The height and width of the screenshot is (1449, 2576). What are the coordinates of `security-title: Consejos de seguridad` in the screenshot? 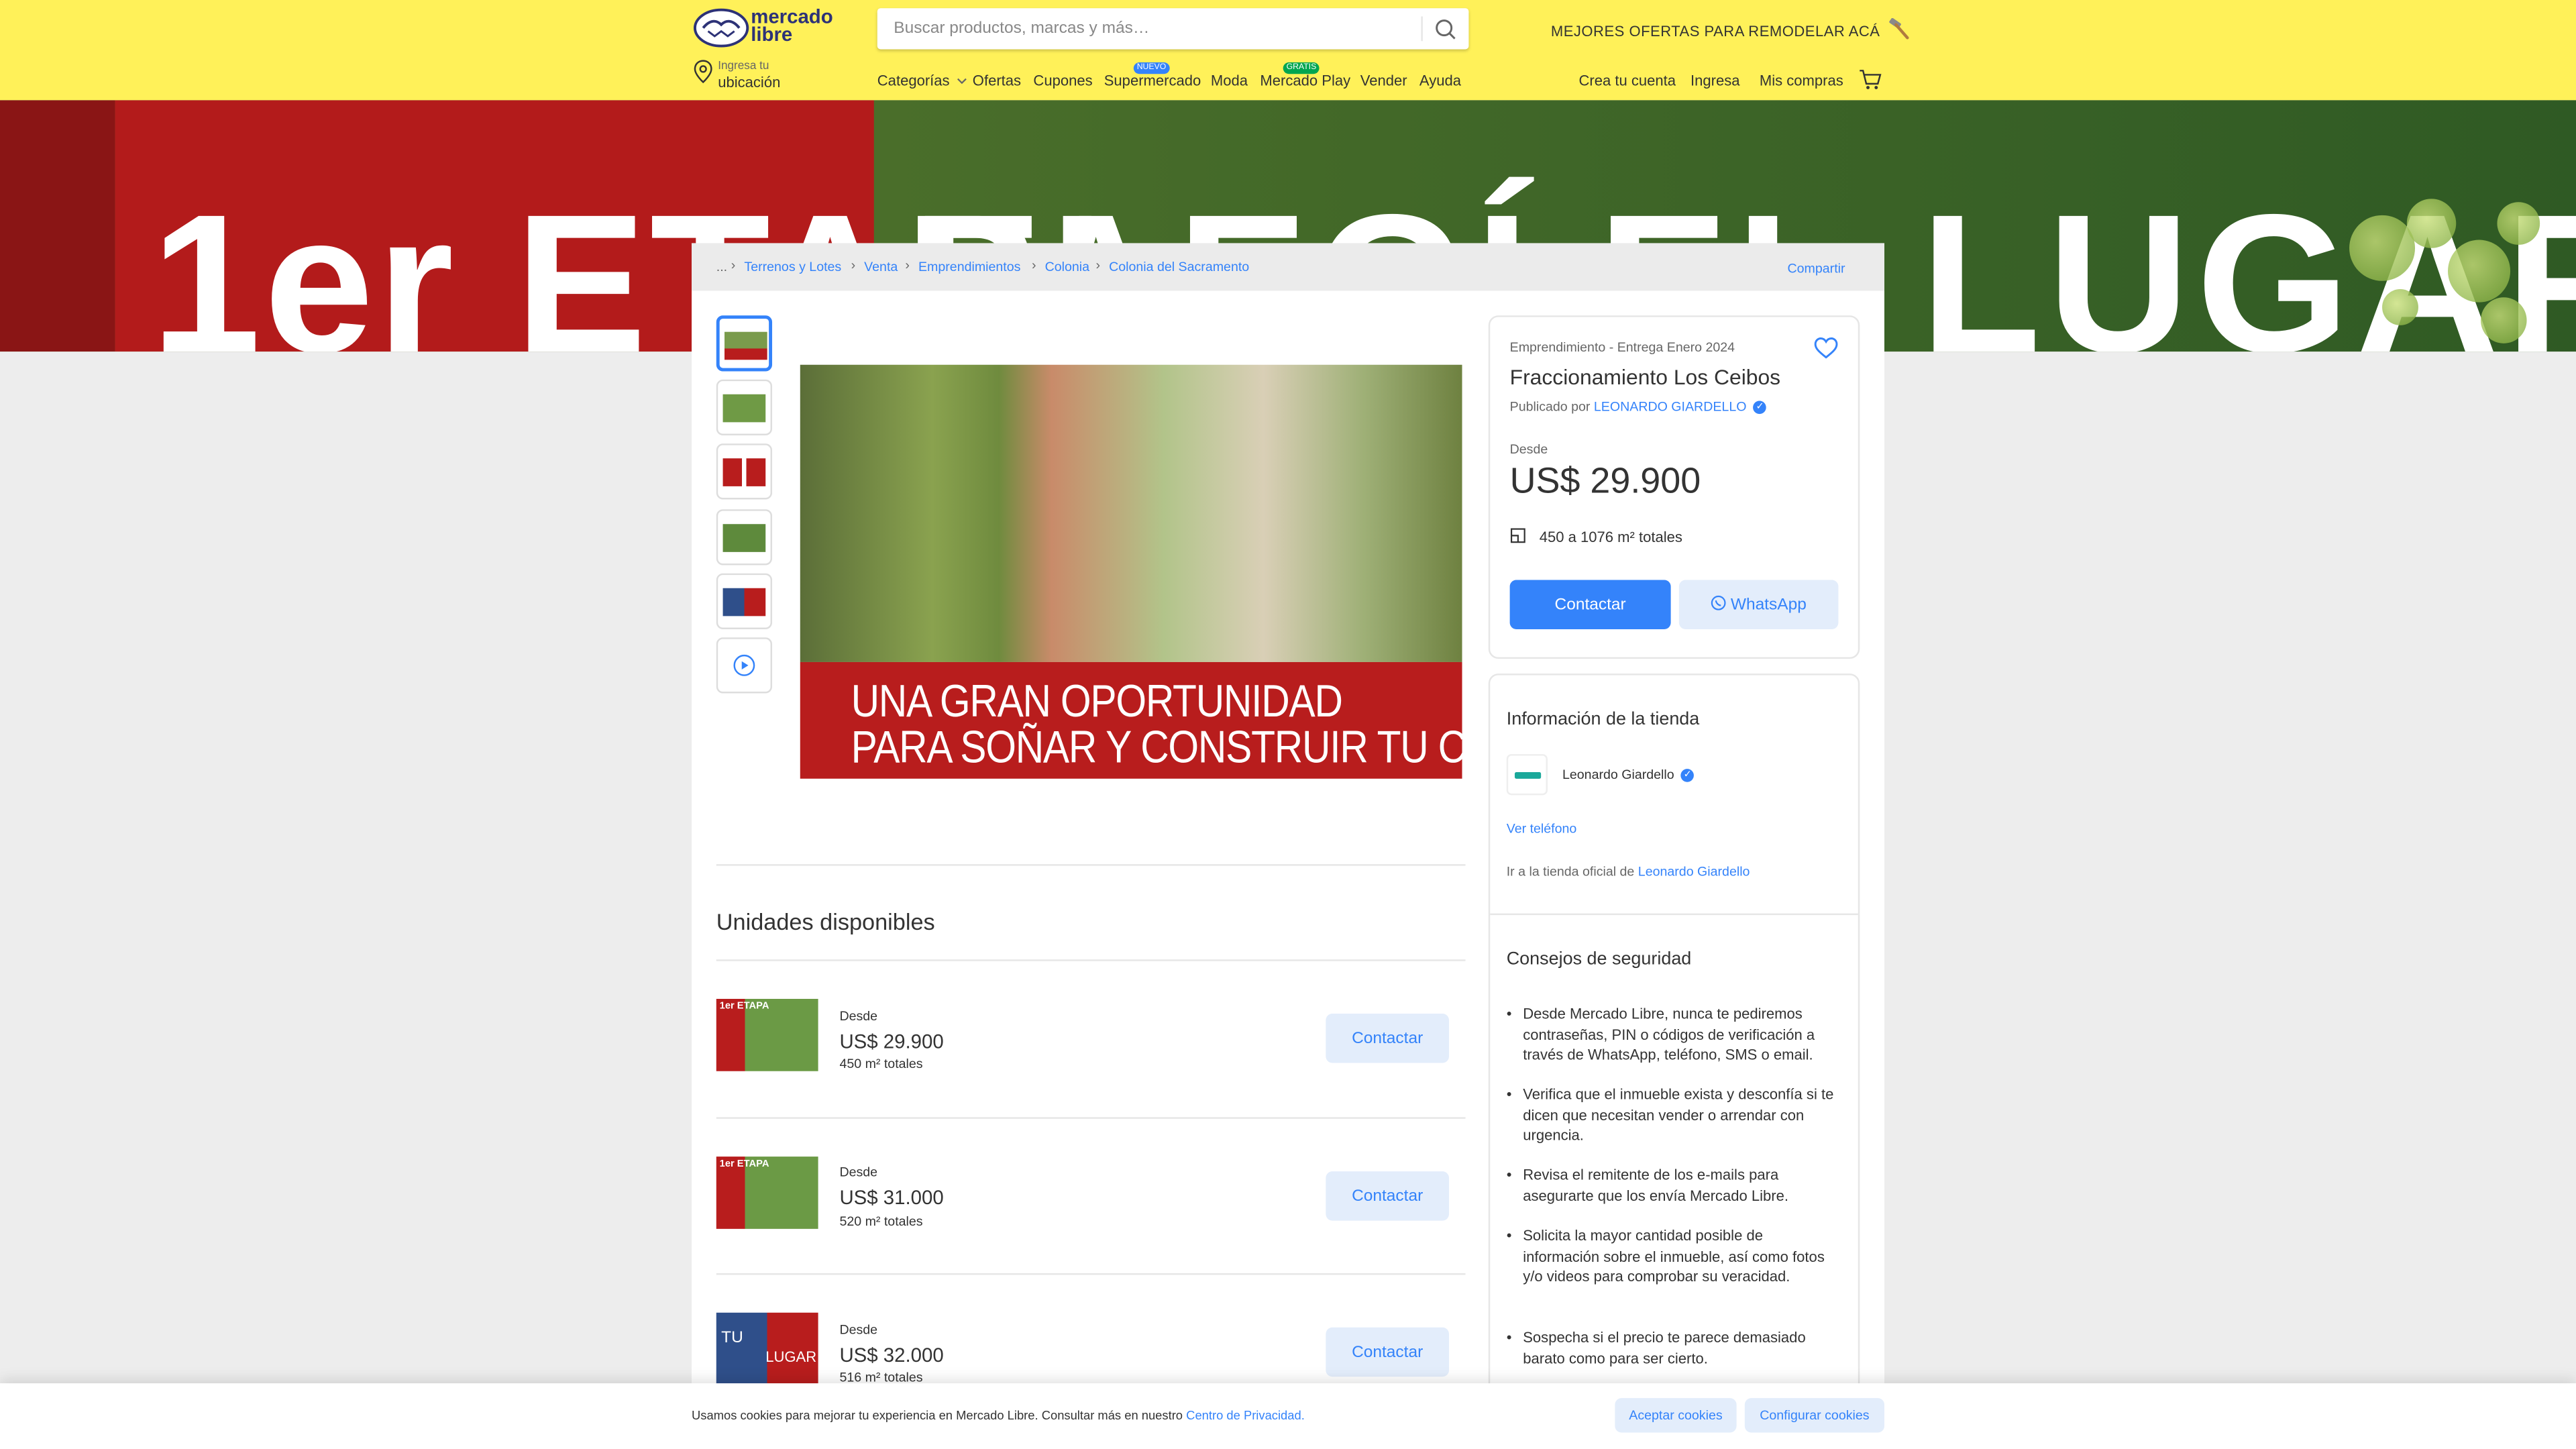 It's located at (1599, 959).